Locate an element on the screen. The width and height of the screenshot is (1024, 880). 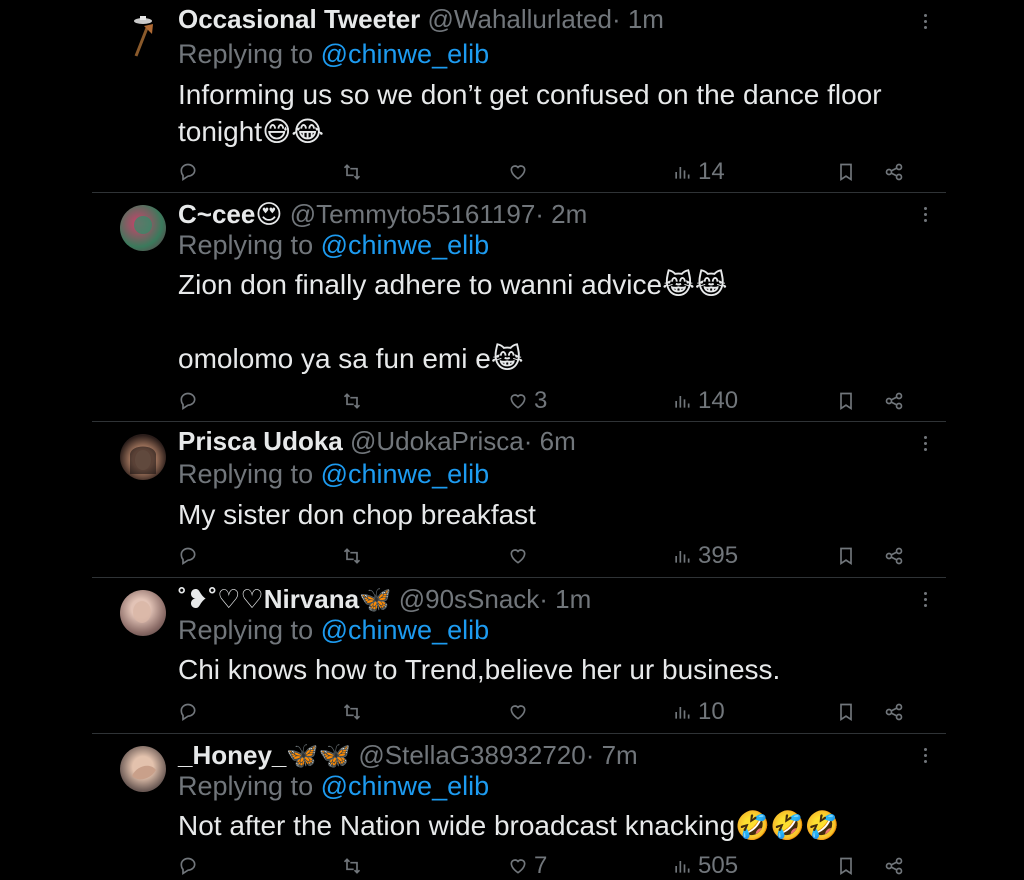
display-name: ˚❥˚♡♡Nirvana is located at coordinates (268, 599).